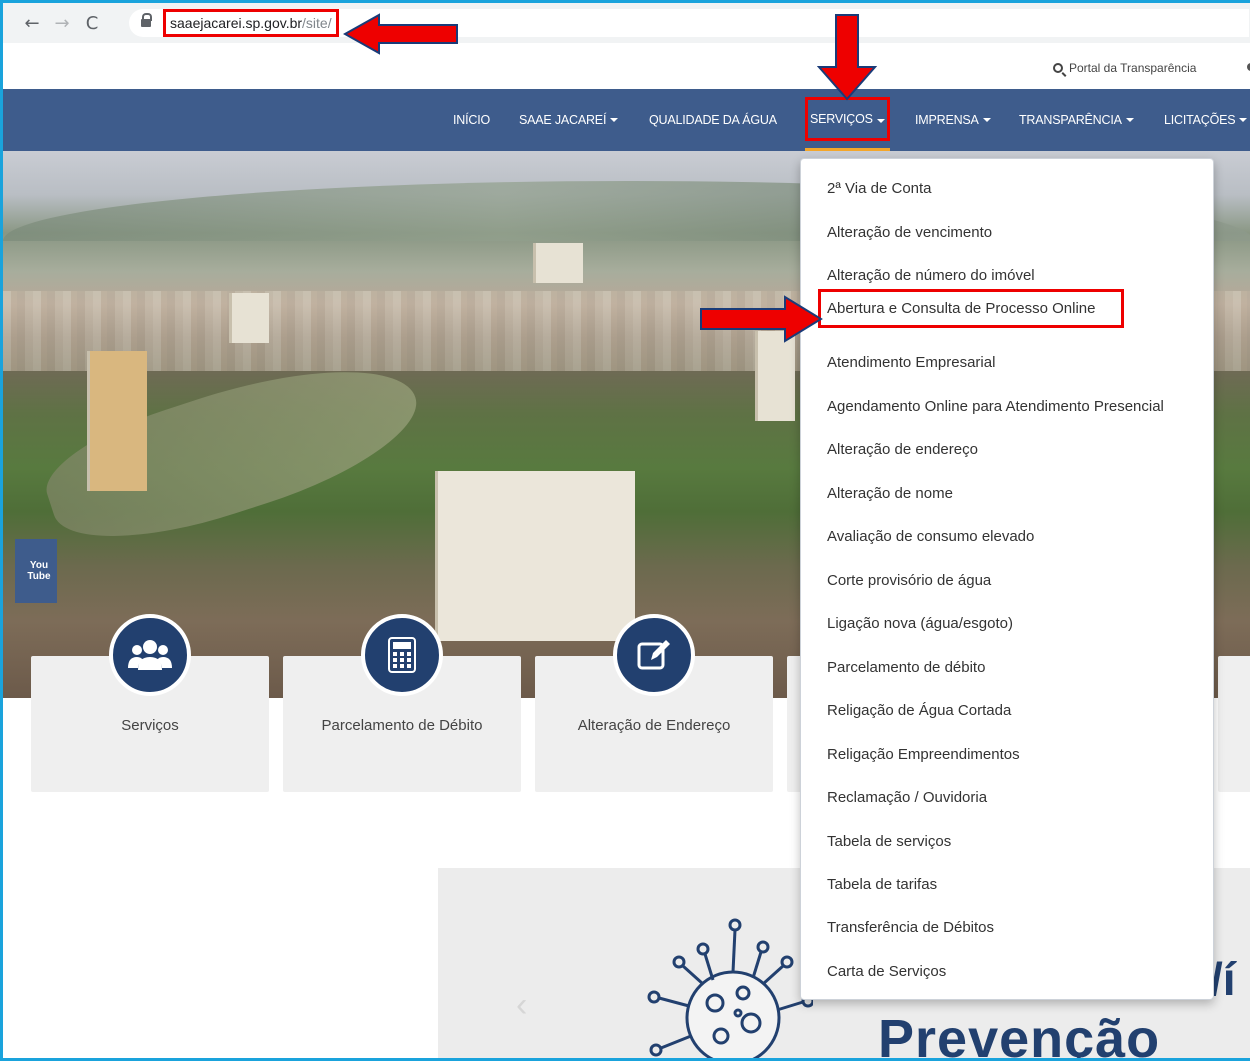  What do you see at coordinates (654, 703) in the screenshot?
I see `card-alteracao-de-endereco: Alteração de Endereço` at bounding box center [654, 703].